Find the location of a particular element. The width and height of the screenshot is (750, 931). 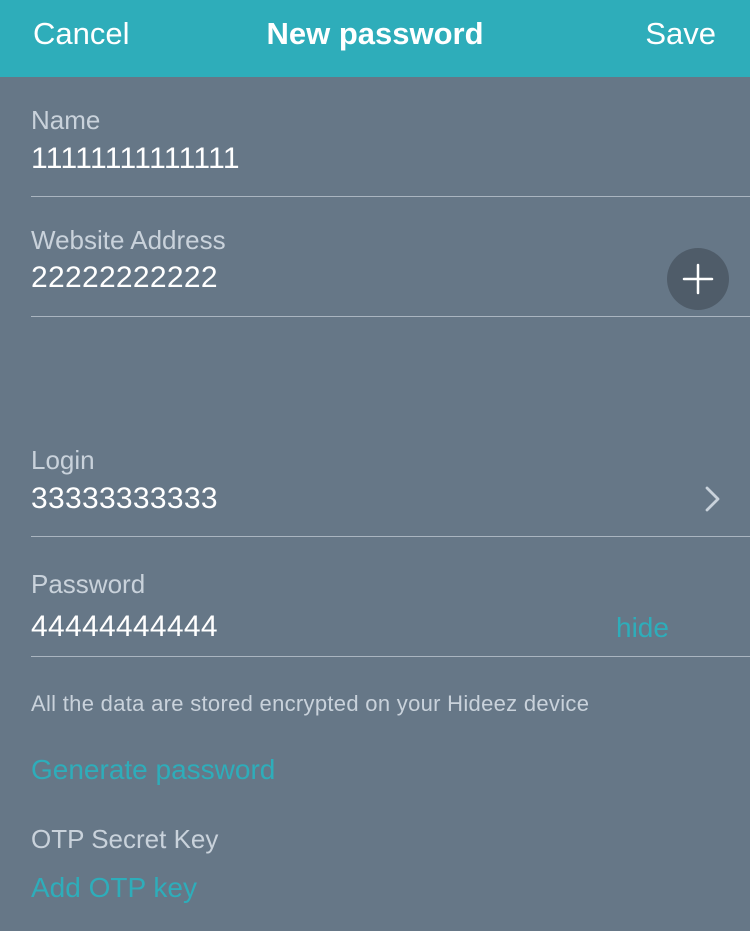

password-divider is located at coordinates (390, 656).